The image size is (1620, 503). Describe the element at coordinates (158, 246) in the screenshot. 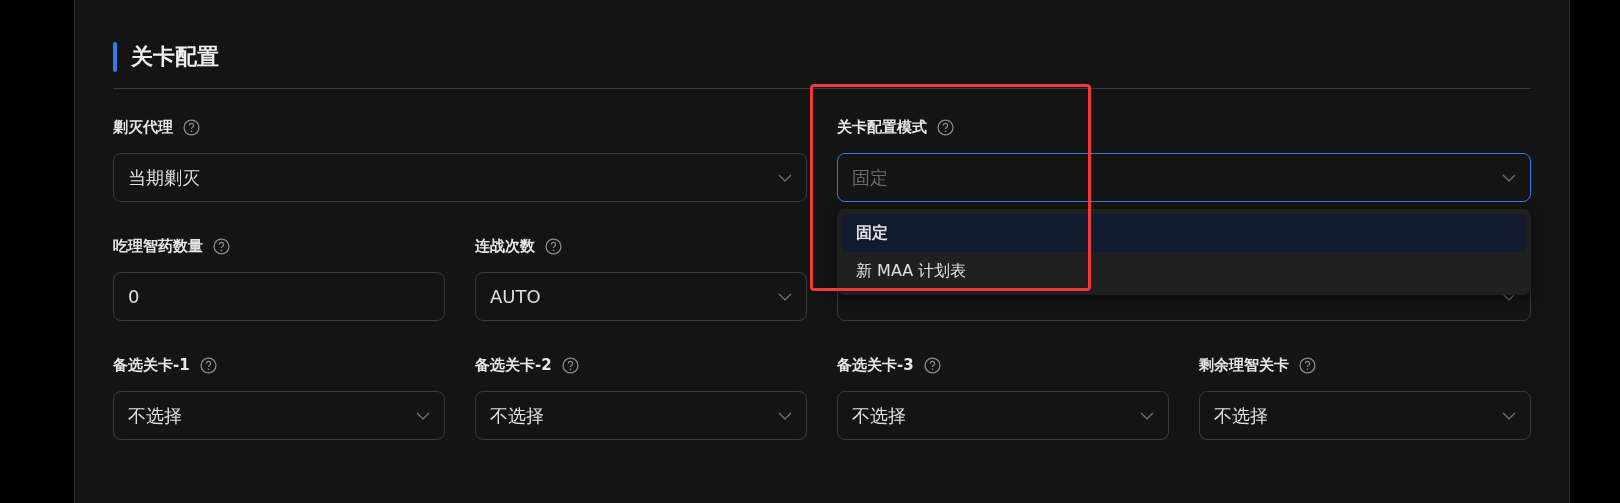

I see `field-label: 吃理智药数量` at that location.